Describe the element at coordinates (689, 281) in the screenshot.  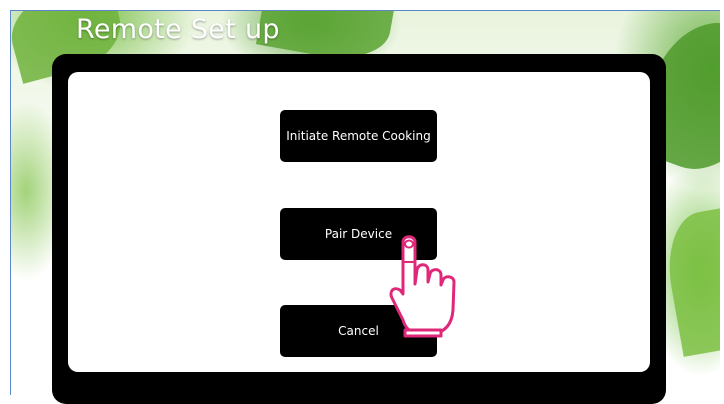
I see `background-leaf` at that location.